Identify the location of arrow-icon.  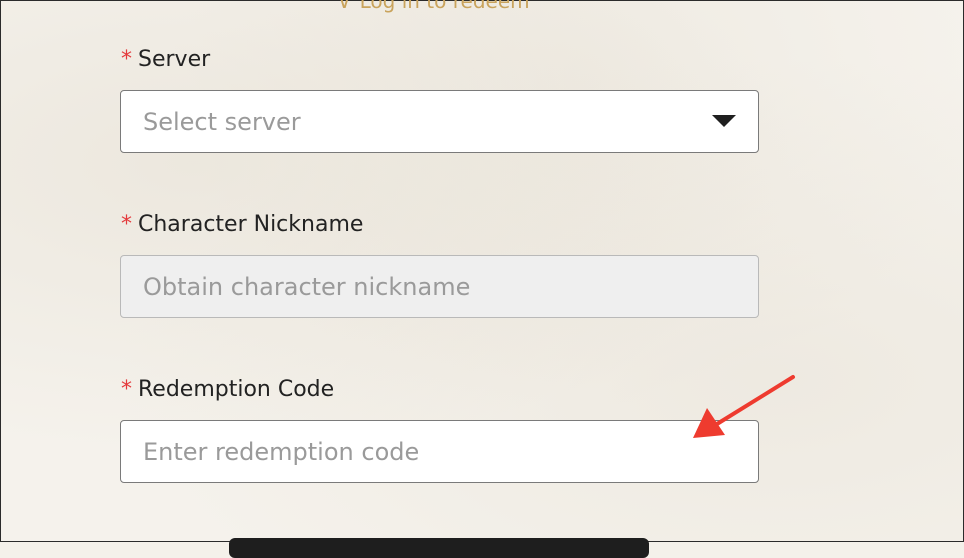
(744, 406).